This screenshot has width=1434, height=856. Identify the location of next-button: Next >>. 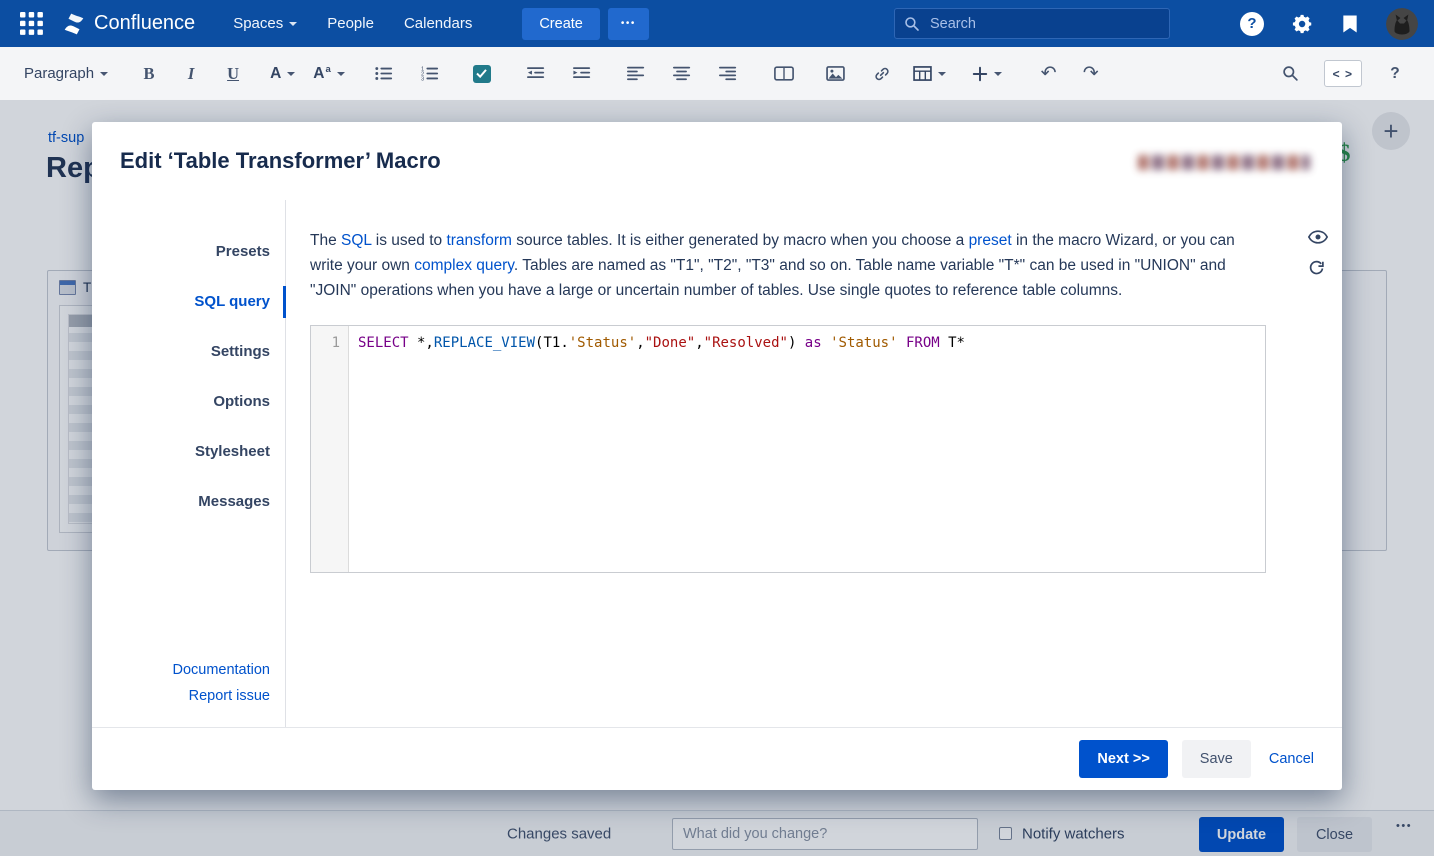
(1123, 759).